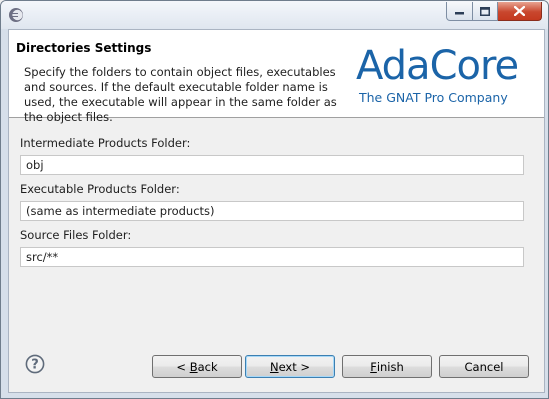 The image size is (549, 399). What do you see at coordinates (183, 366) in the screenshot?
I see `back-button-prefix: <` at bounding box center [183, 366].